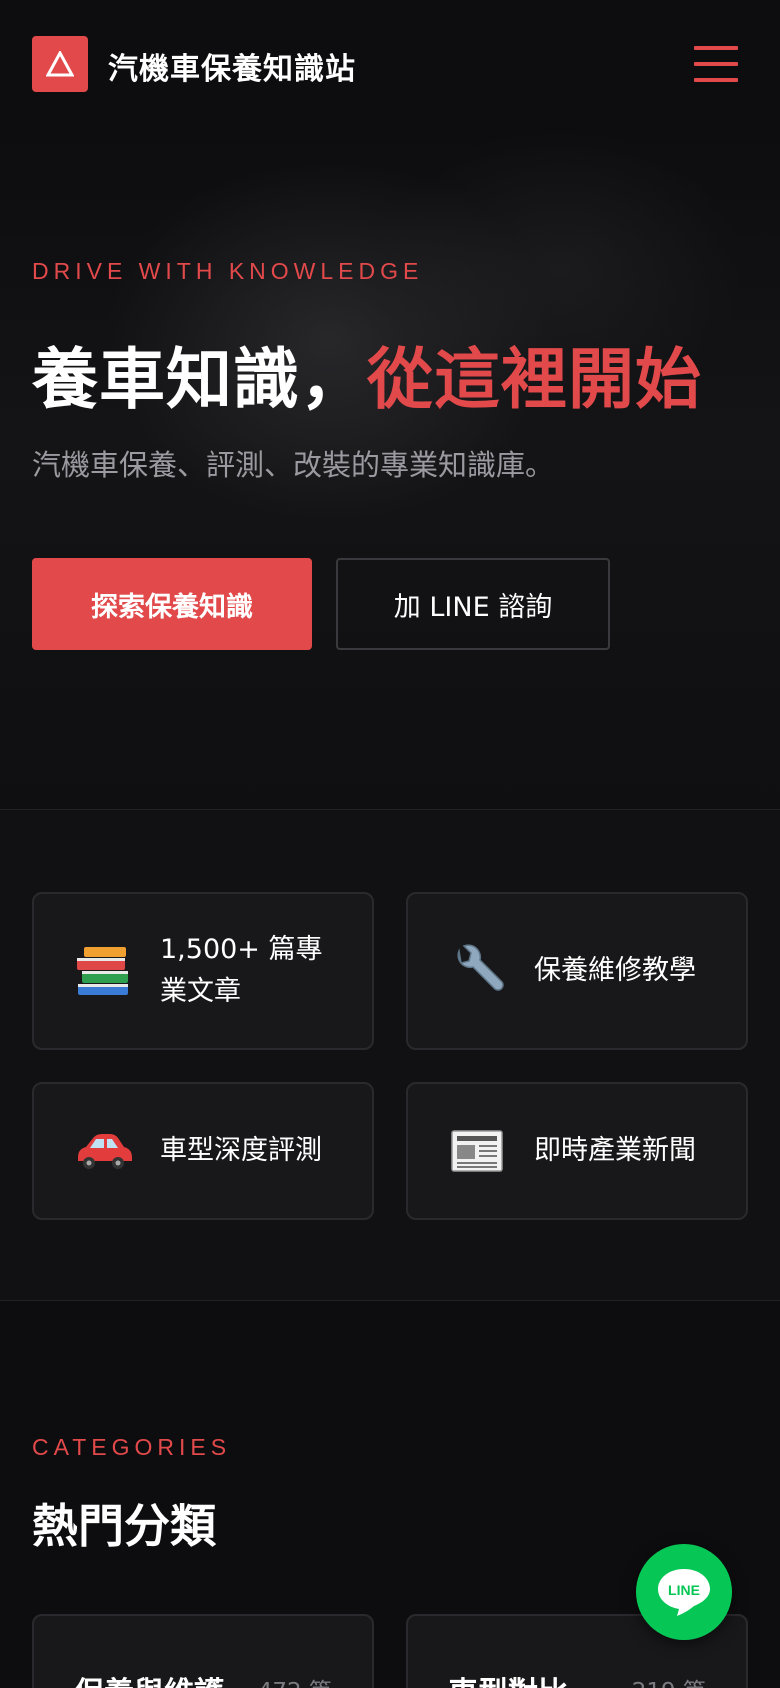 The width and height of the screenshot is (780, 1688). What do you see at coordinates (615, 970) in the screenshot?
I see `feature-label: 保養維修教學` at bounding box center [615, 970].